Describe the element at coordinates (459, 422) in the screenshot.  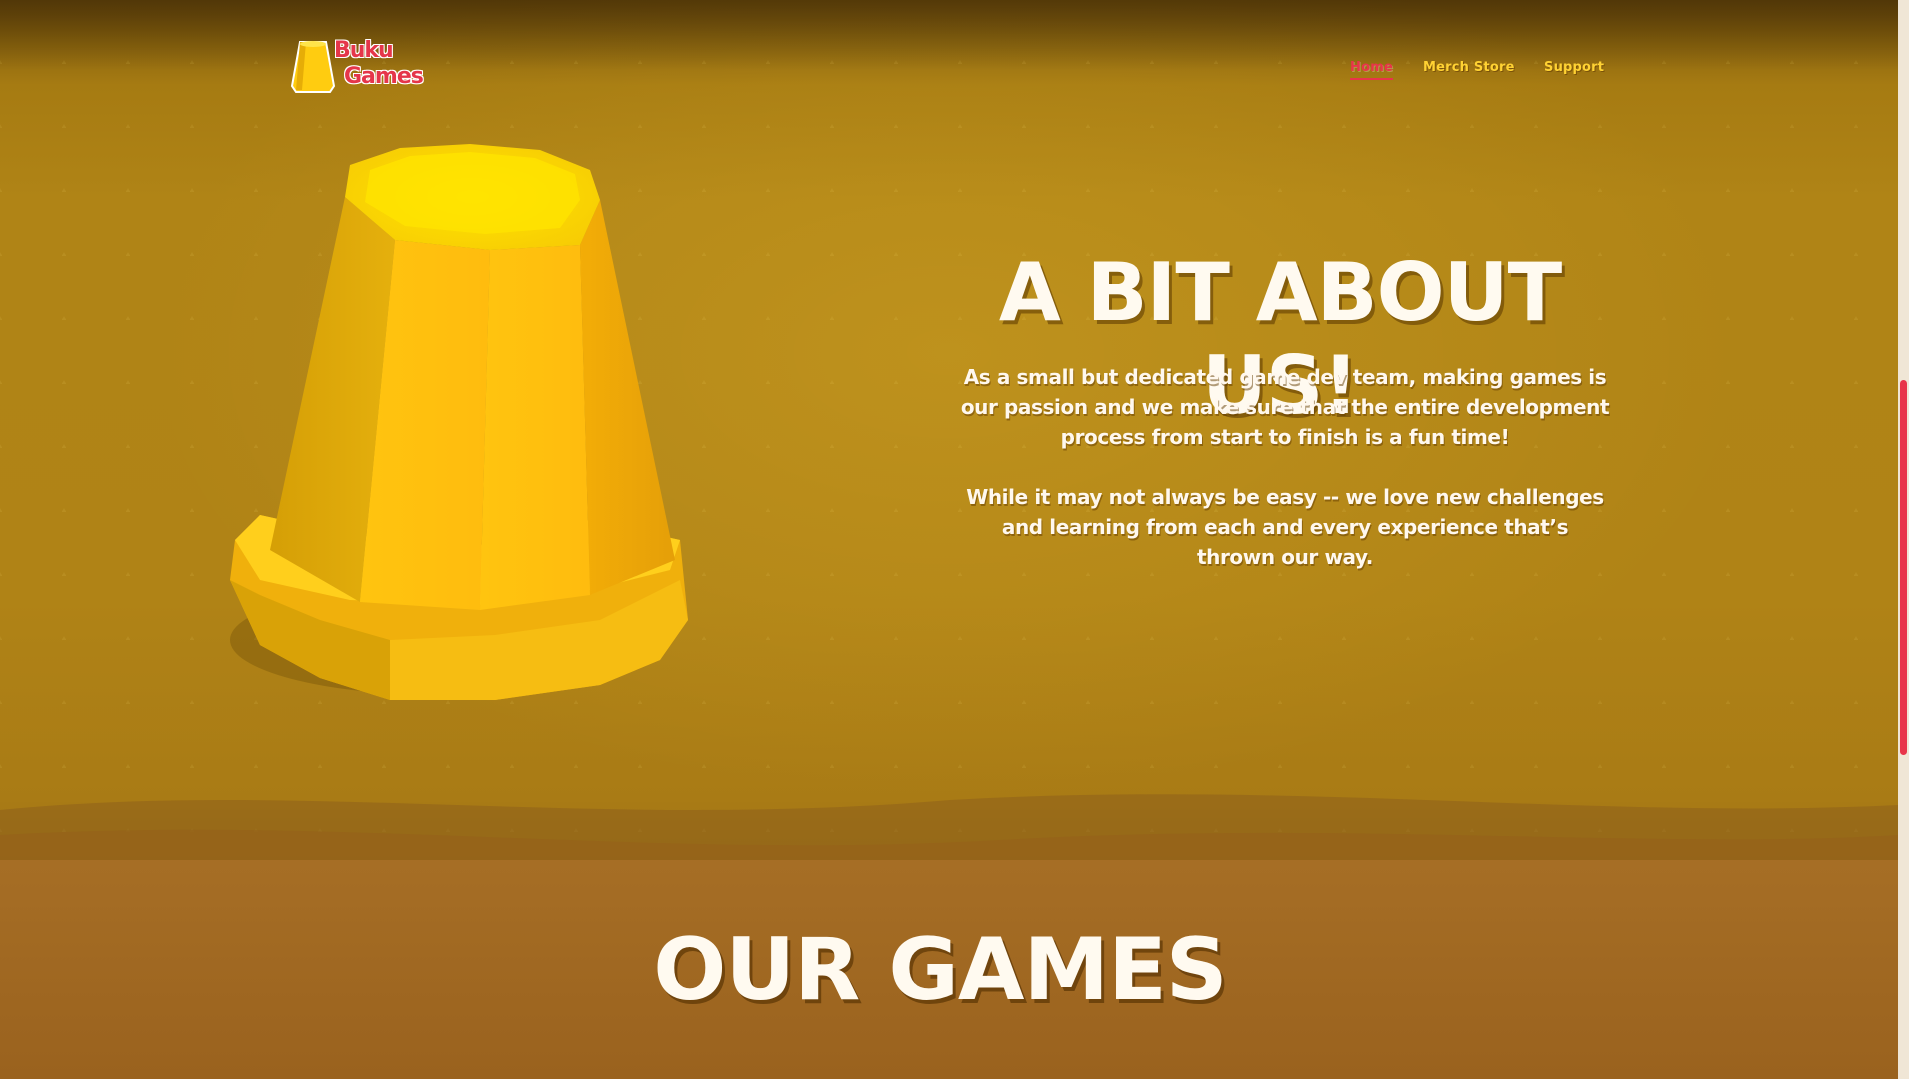
I see `hero-cup-icon` at that location.